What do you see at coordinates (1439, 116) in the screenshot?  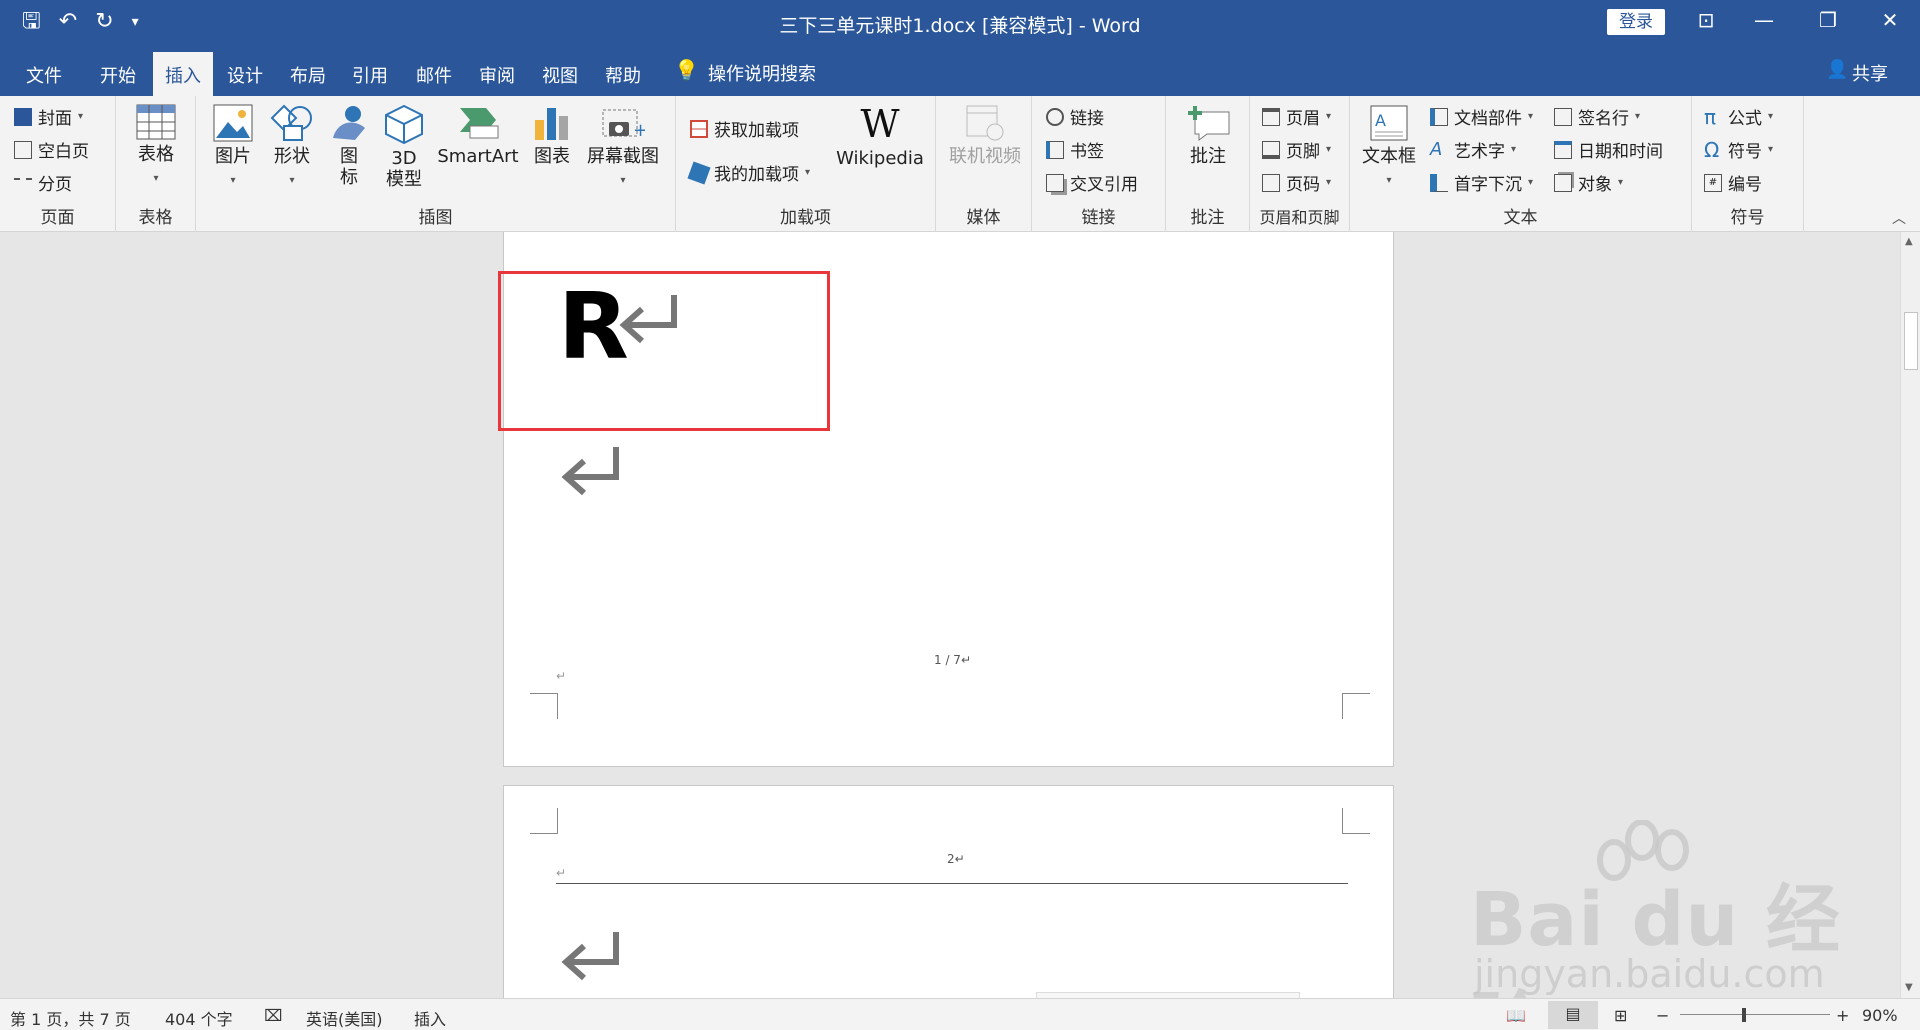 I see `quick-parts-icon` at bounding box center [1439, 116].